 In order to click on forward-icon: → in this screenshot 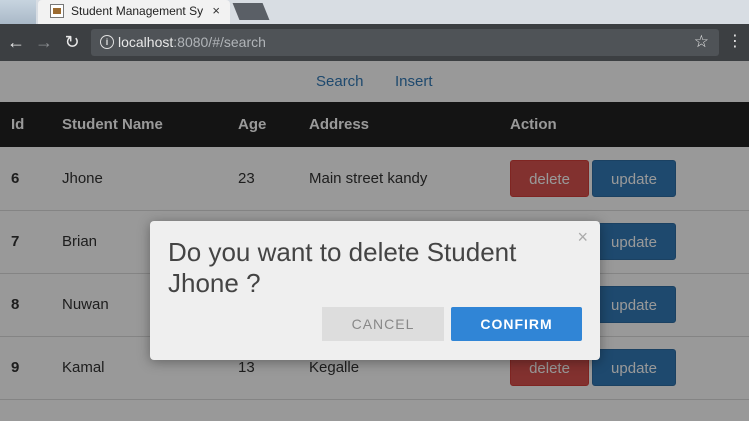, I will do `click(44, 42)`.